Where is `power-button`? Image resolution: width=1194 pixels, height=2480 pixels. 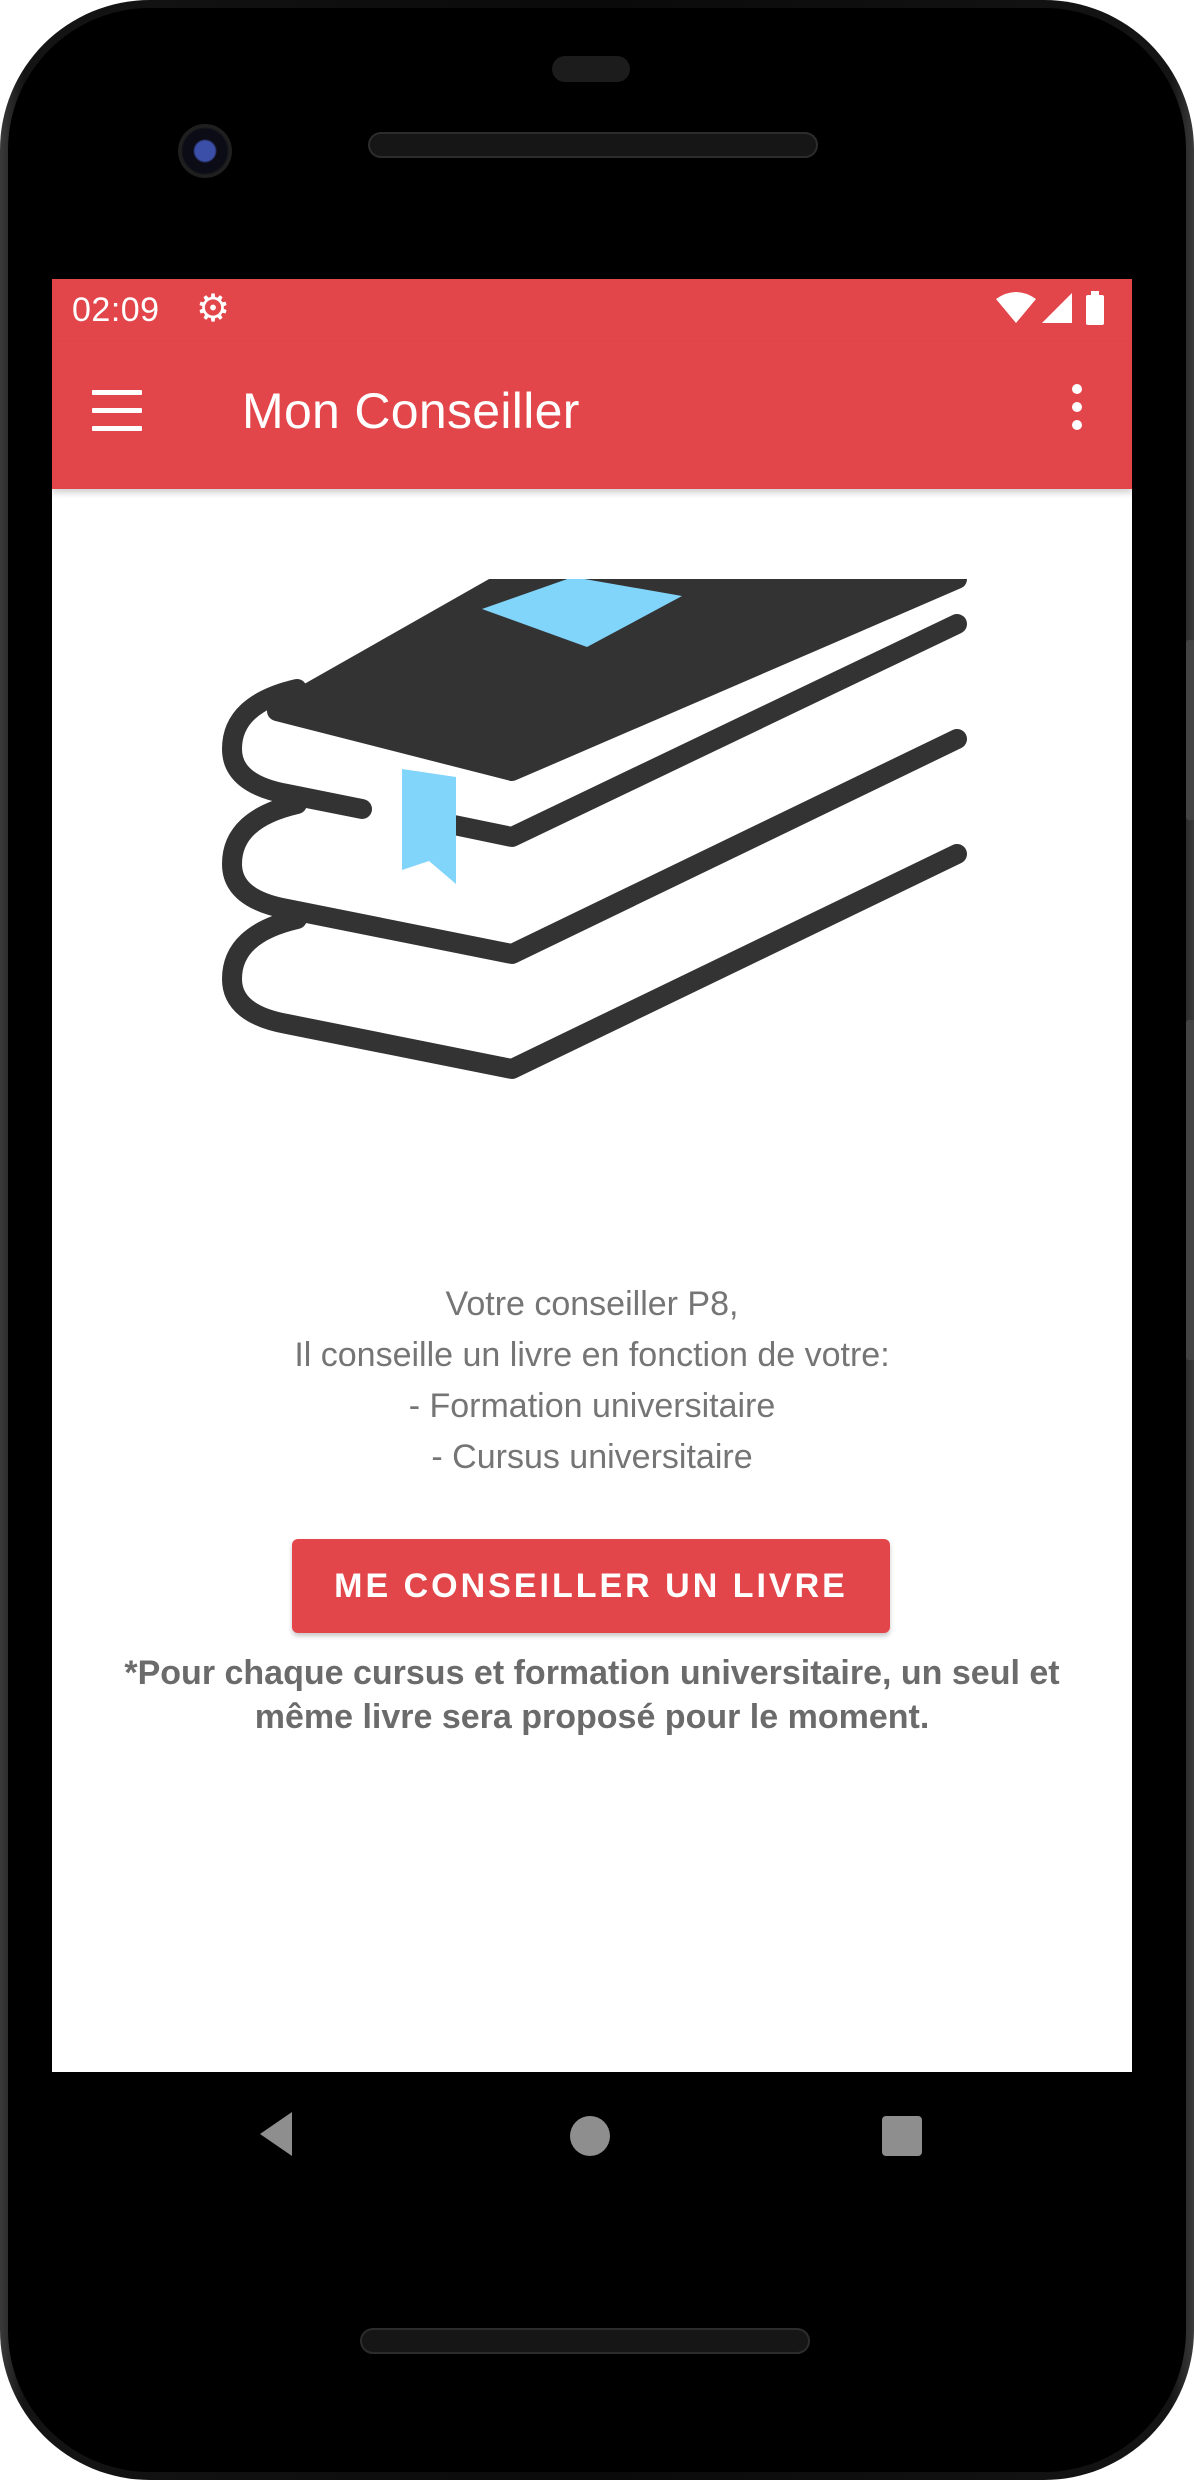
power-button is located at coordinates (1190, 1190).